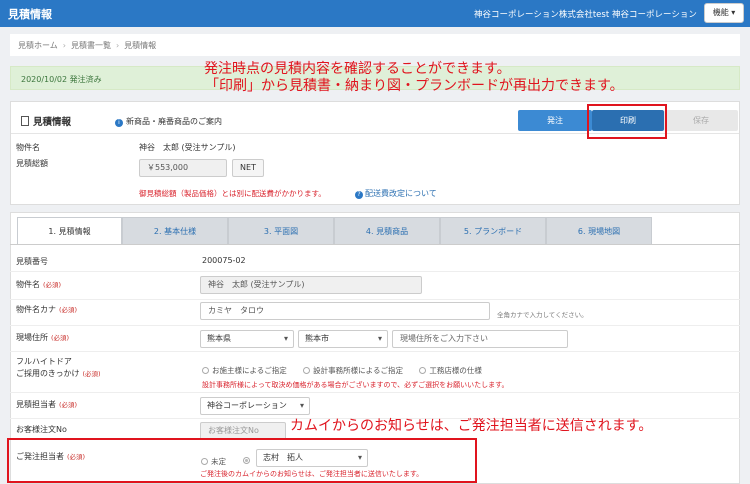 The height and width of the screenshot is (484, 750). What do you see at coordinates (175, 230) in the screenshot?
I see `tab-basic-spec: 2. 基本仕様` at bounding box center [175, 230].